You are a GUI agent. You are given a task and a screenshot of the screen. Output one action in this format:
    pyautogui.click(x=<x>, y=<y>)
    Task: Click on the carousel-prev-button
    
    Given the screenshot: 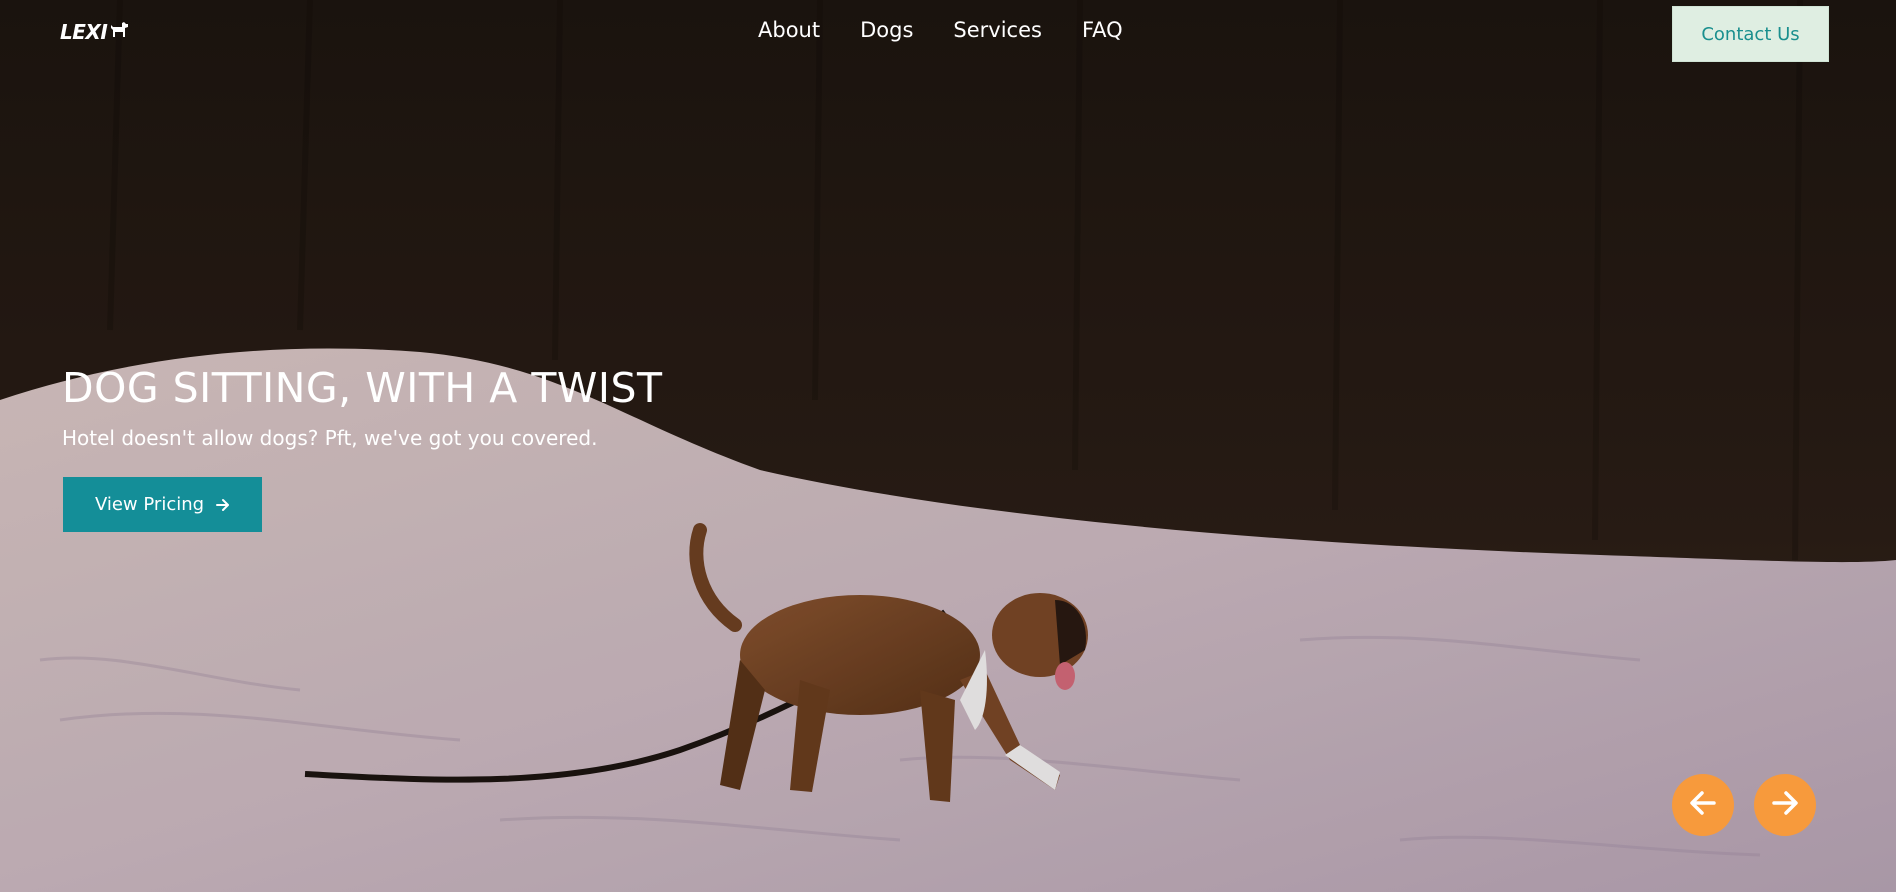 What is the action you would take?
    pyautogui.click(x=1703, y=805)
    